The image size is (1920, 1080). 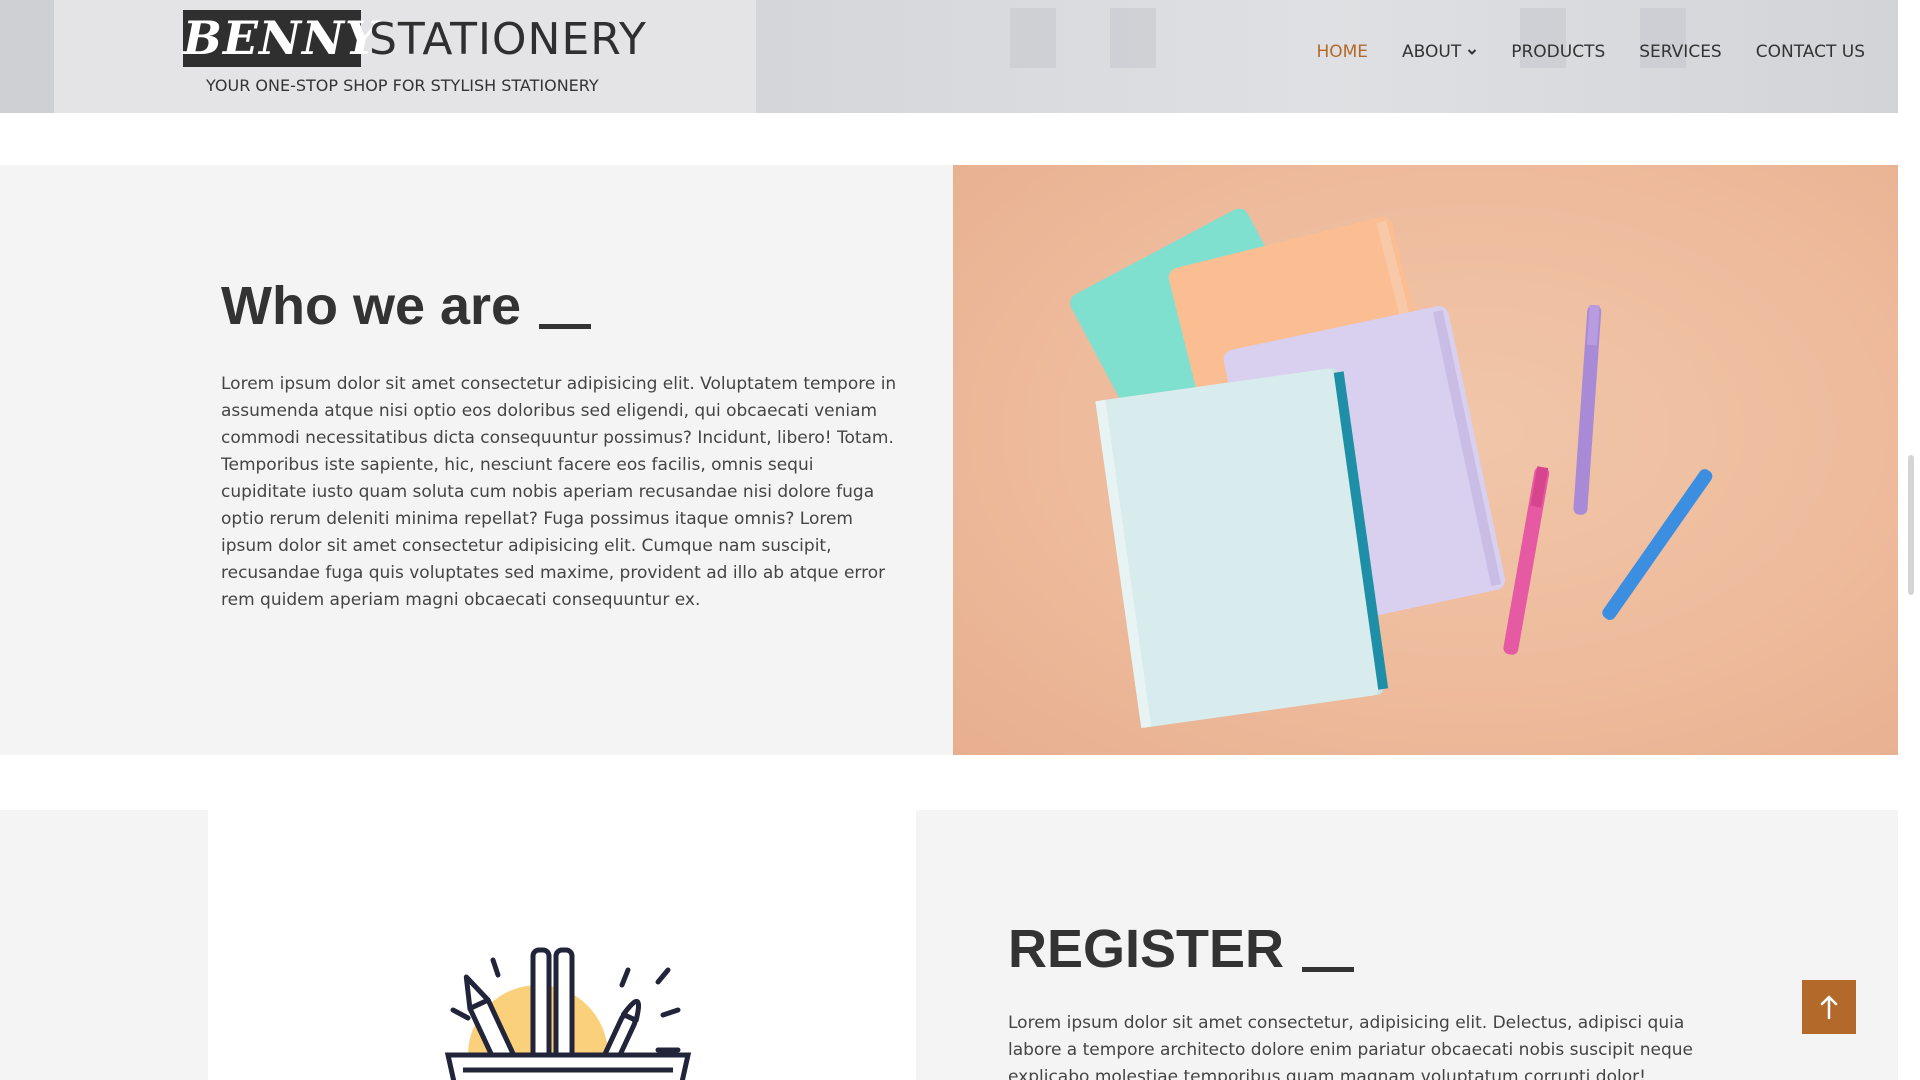 What do you see at coordinates (568, 1013) in the screenshot?
I see `stationery-cup-icon` at bounding box center [568, 1013].